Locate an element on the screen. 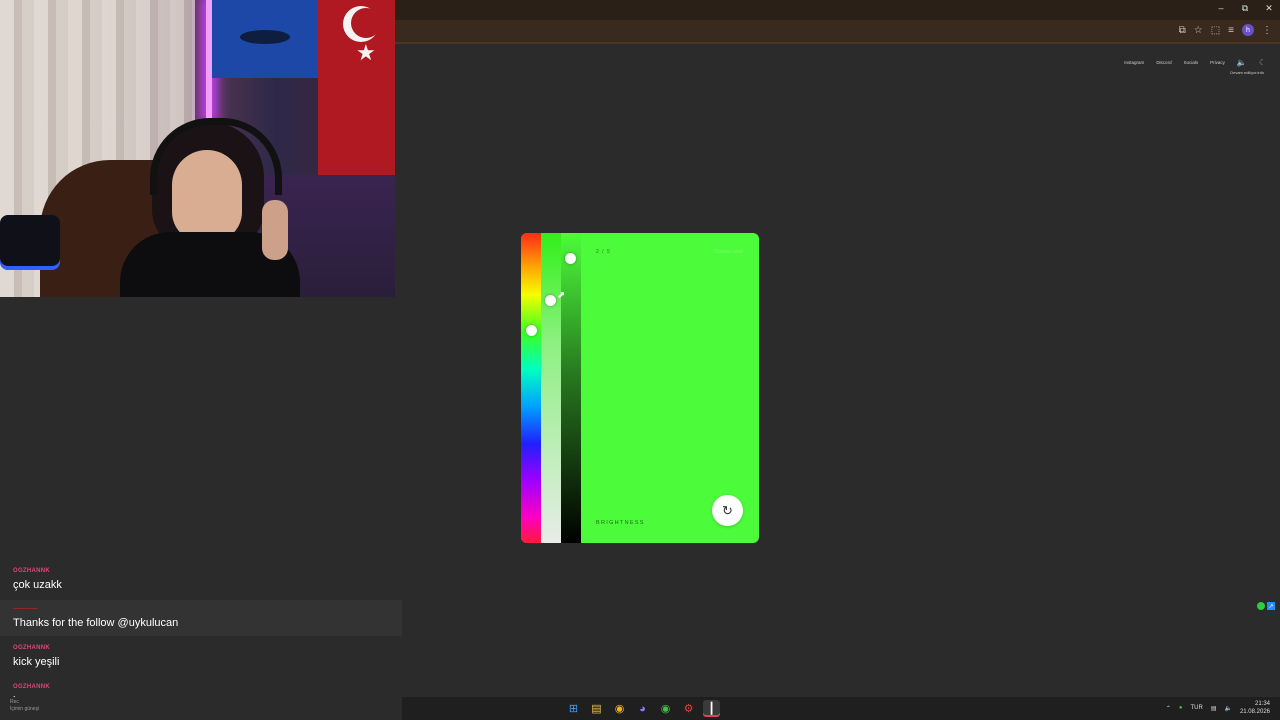  brightness-label: BRIGHTNESS is located at coordinates (620, 523).